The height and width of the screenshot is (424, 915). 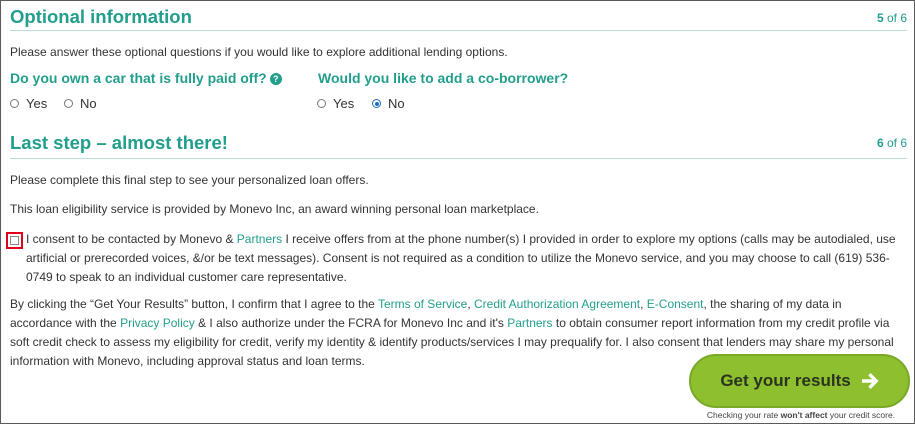 What do you see at coordinates (458, 144) in the screenshot?
I see `section-header-last-step: Last step – almost there! 6 of 6` at bounding box center [458, 144].